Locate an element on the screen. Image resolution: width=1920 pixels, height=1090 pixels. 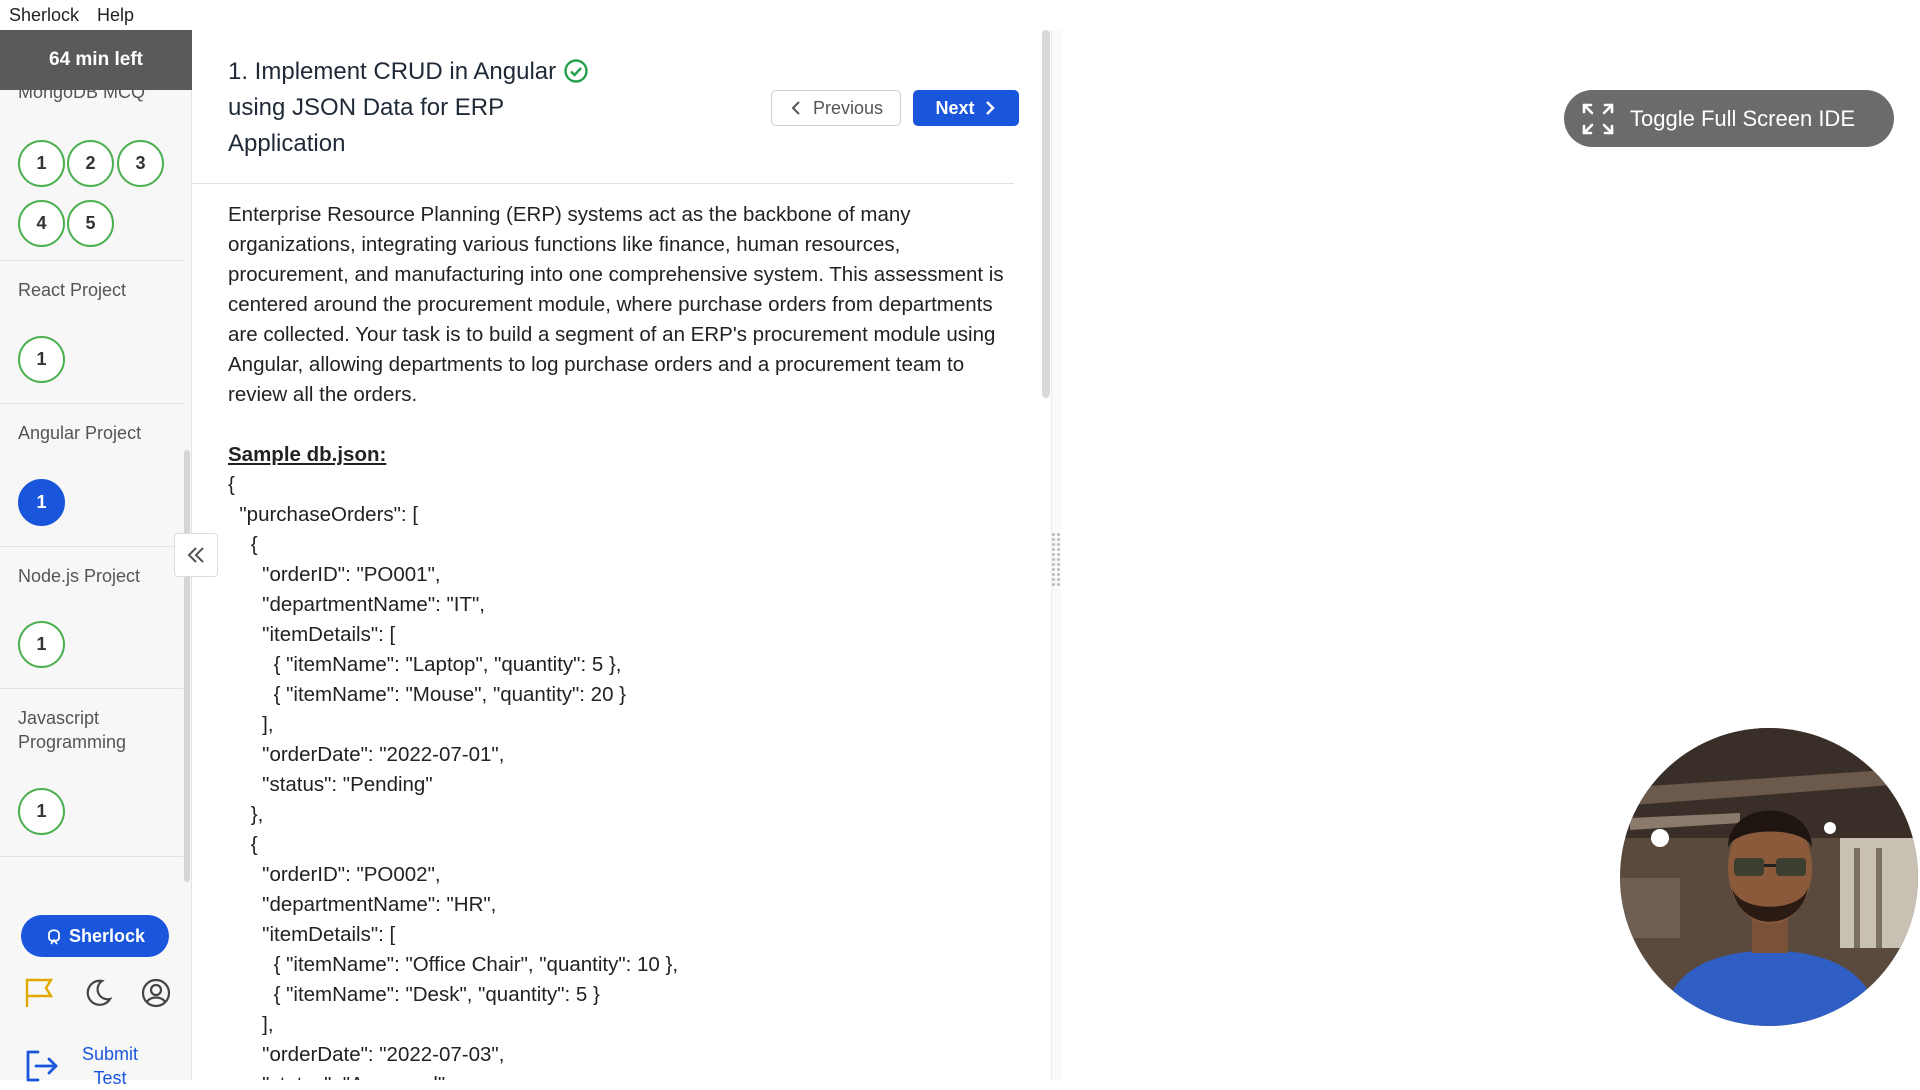
user-circle-icon is located at coordinates (156, 993).